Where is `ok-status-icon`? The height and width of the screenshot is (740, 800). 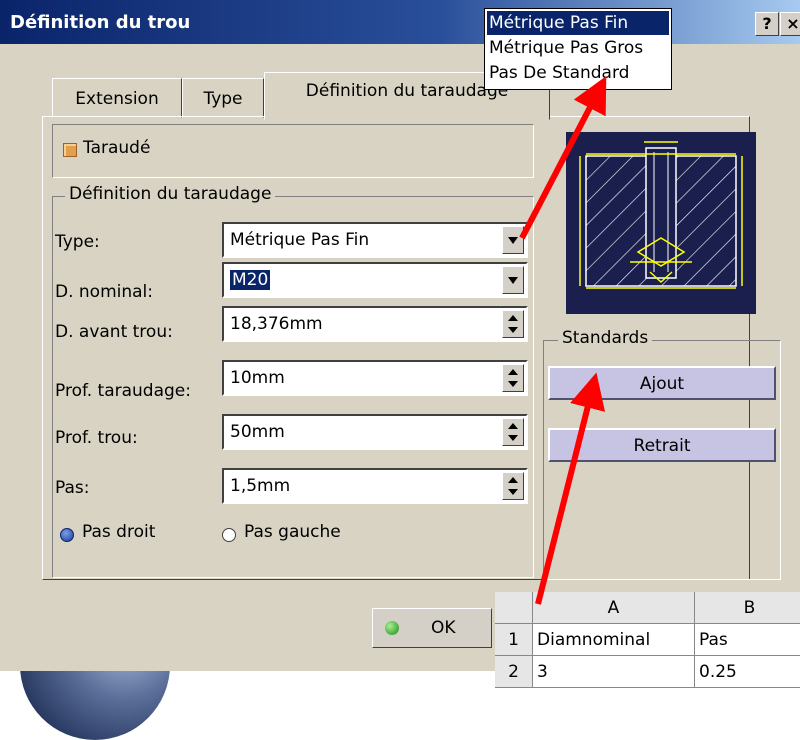 ok-status-icon is located at coordinates (392, 628).